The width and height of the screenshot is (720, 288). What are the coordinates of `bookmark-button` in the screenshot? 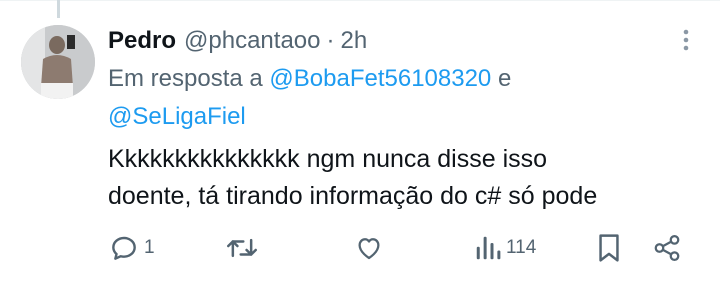 It's located at (609, 248).